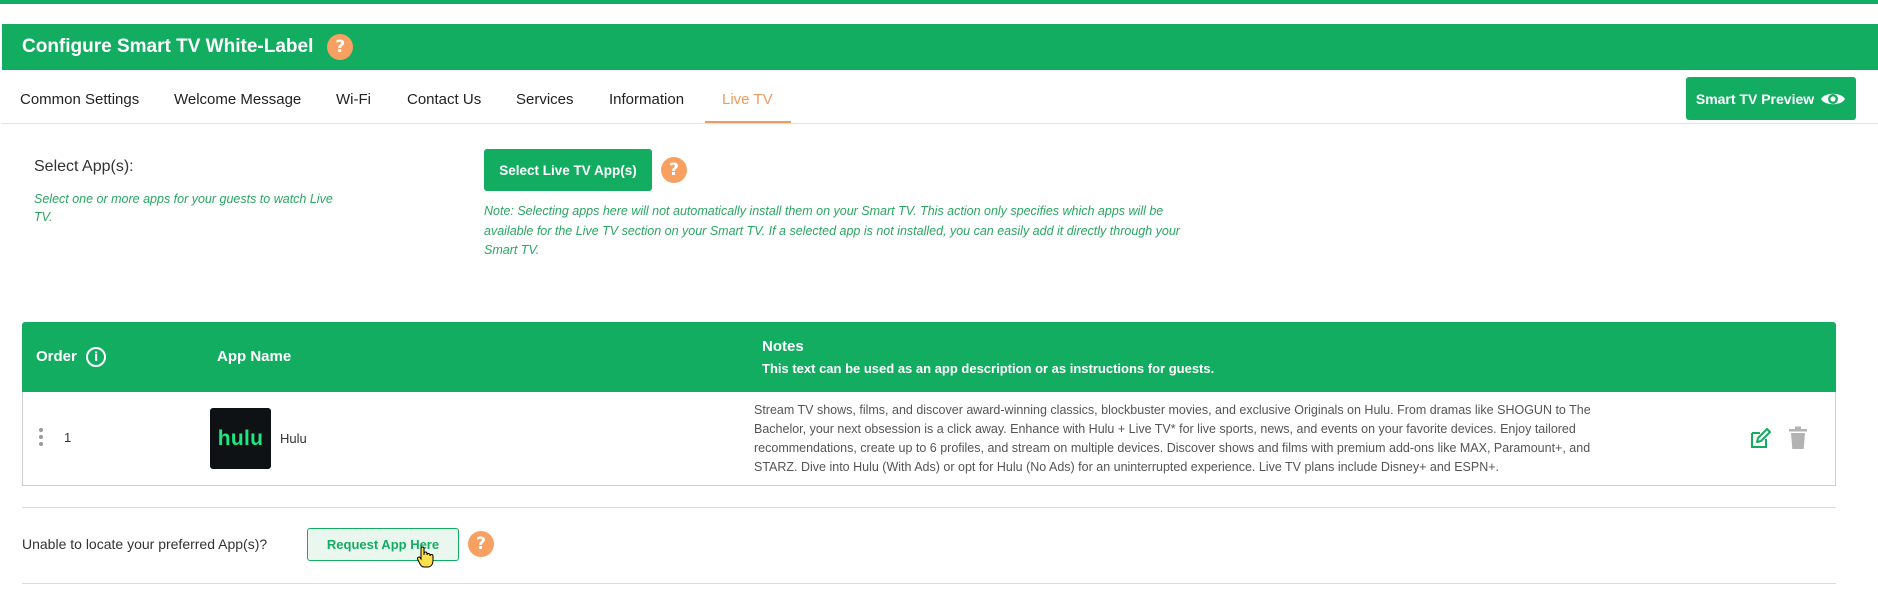 This screenshot has width=1878, height=599. What do you see at coordinates (84, 166) in the screenshot?
I see `select-apps-label: Select App(s):` at bounding box center [84, 166].